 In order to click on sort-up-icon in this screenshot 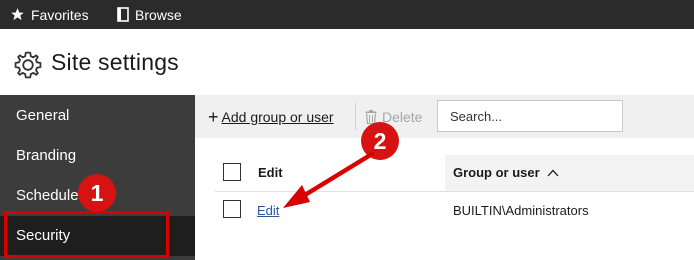, I will do `click(553, 173)`.